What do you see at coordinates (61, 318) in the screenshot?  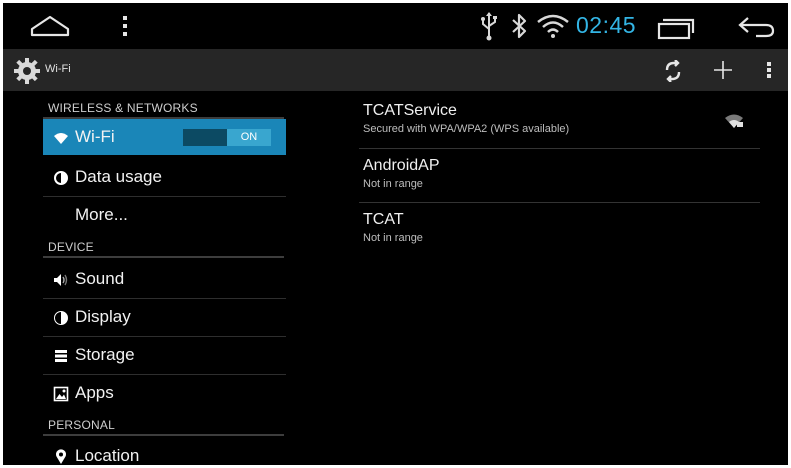 I see `display-icon` at bounding box center [61, 318].